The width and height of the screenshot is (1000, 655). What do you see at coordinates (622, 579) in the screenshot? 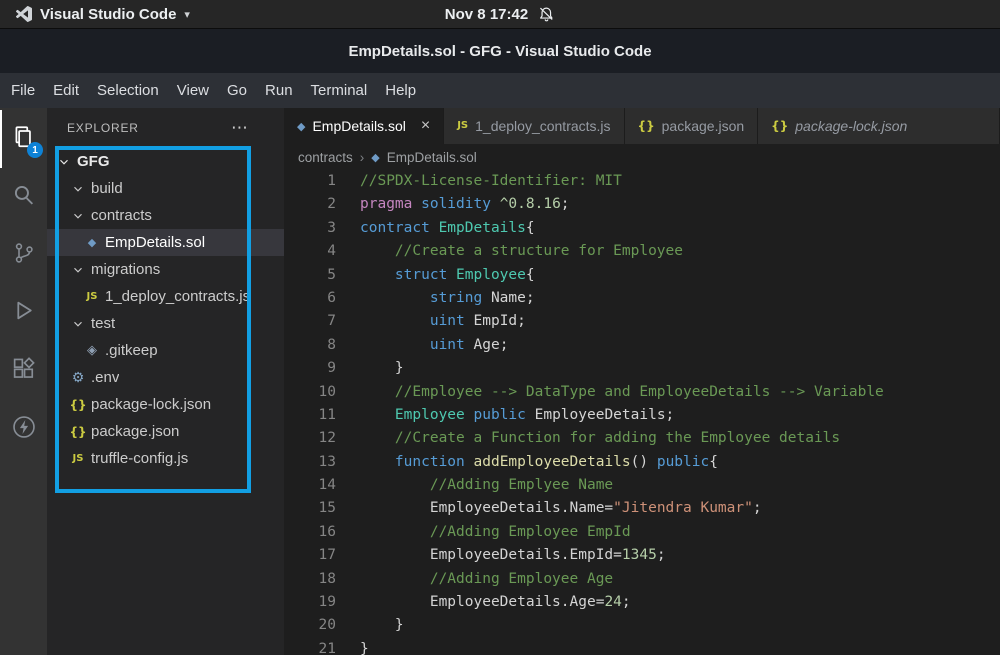
I see `code-line-18: //Adding Employee Age` at bounding box center [622, 579].